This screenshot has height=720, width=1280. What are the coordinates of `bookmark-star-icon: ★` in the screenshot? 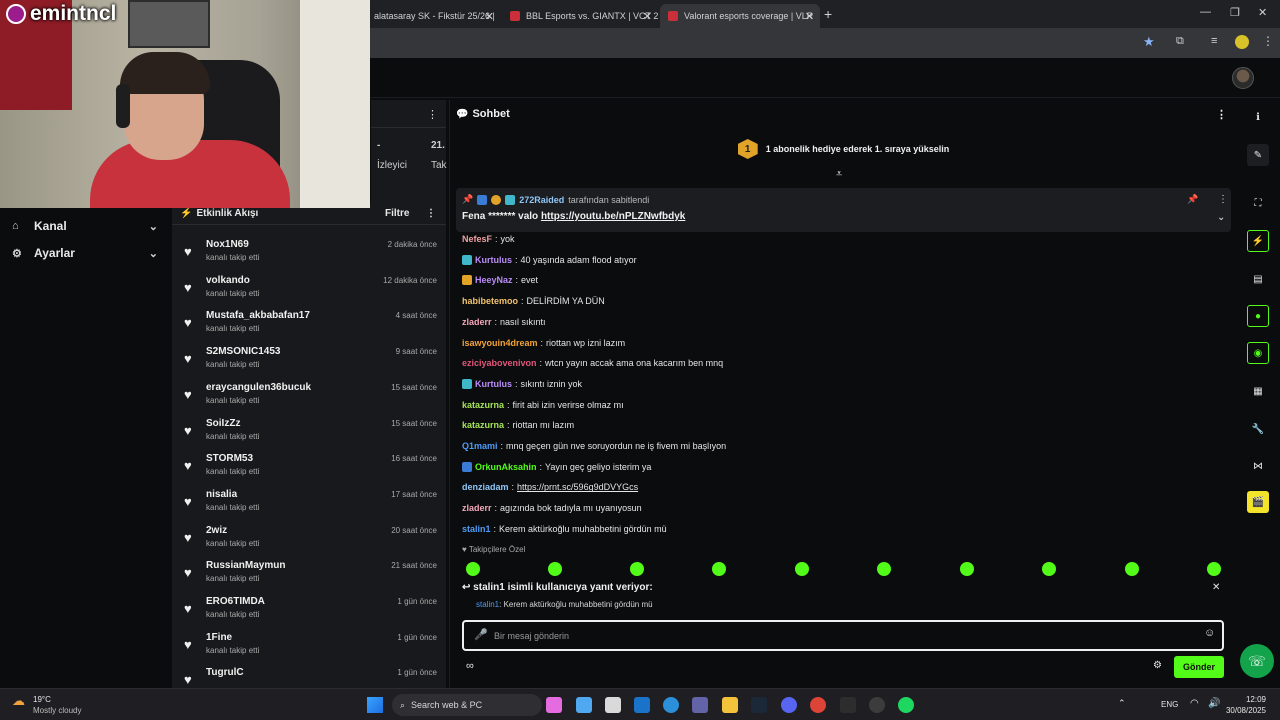 It's located at (1149, 42).